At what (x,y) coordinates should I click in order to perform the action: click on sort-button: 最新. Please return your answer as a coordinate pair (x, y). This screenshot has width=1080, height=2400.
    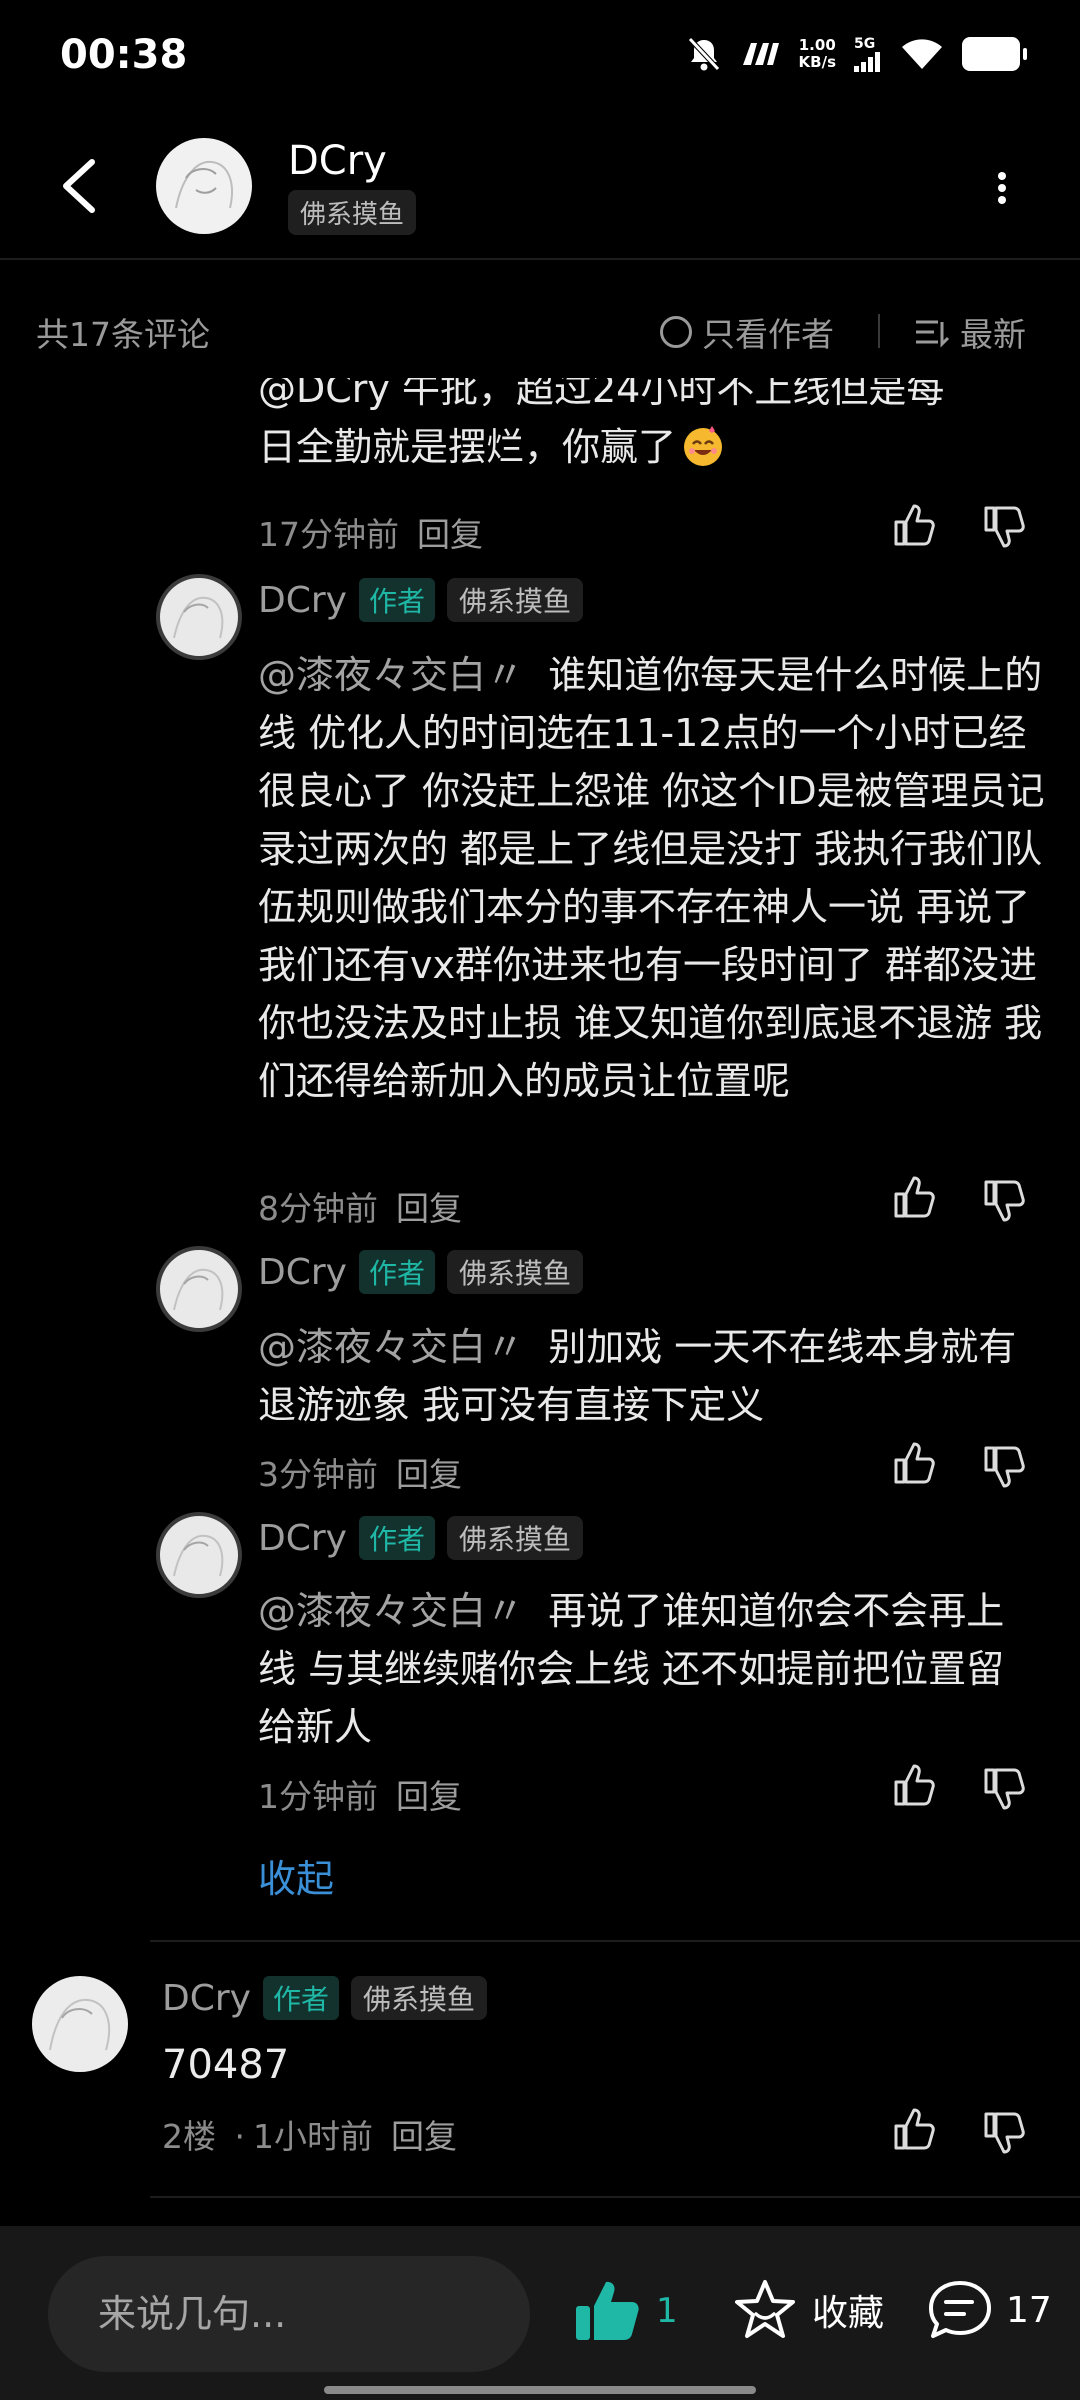
    Looking at the image, I should click on (970, 332).